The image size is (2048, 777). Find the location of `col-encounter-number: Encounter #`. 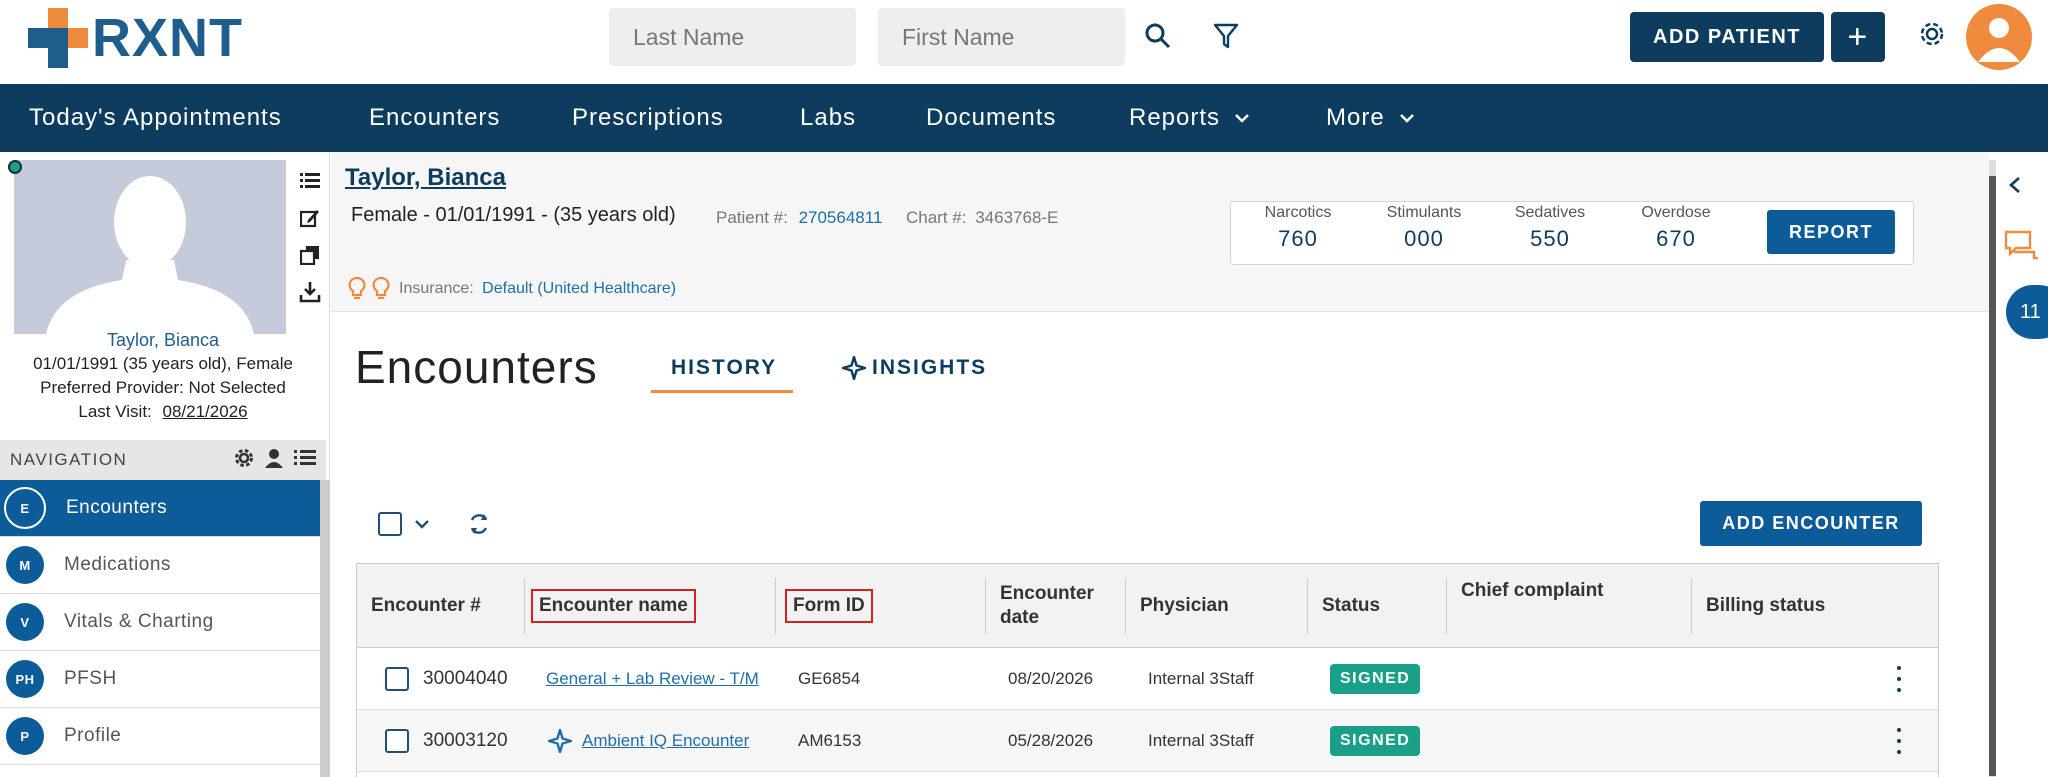

col-encounter-number: Encounter # is located at coordinates (426, 606).